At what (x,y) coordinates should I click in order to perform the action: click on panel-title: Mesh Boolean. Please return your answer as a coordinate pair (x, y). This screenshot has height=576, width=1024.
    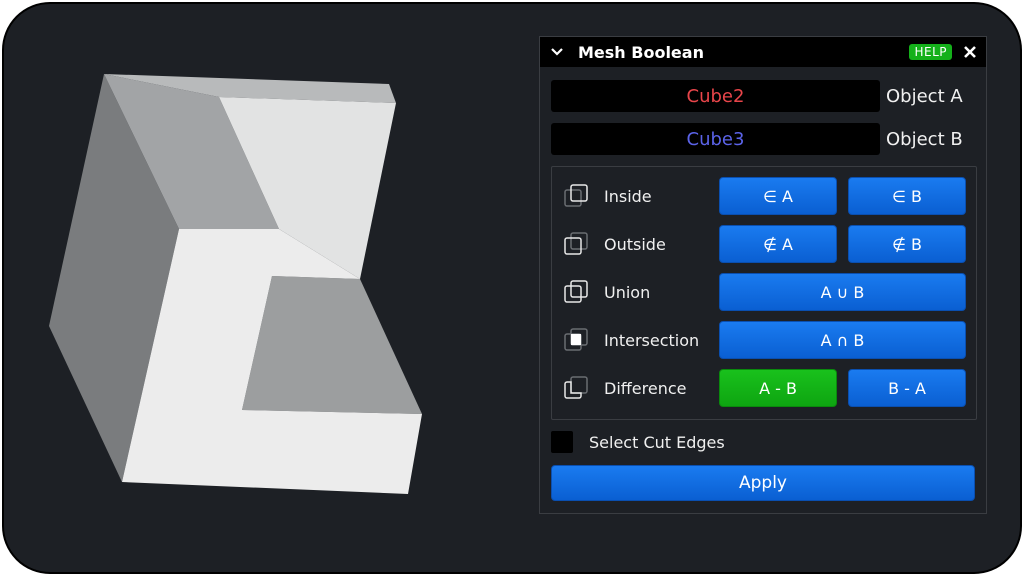
    Looking at the image, I should click on (641, 52).